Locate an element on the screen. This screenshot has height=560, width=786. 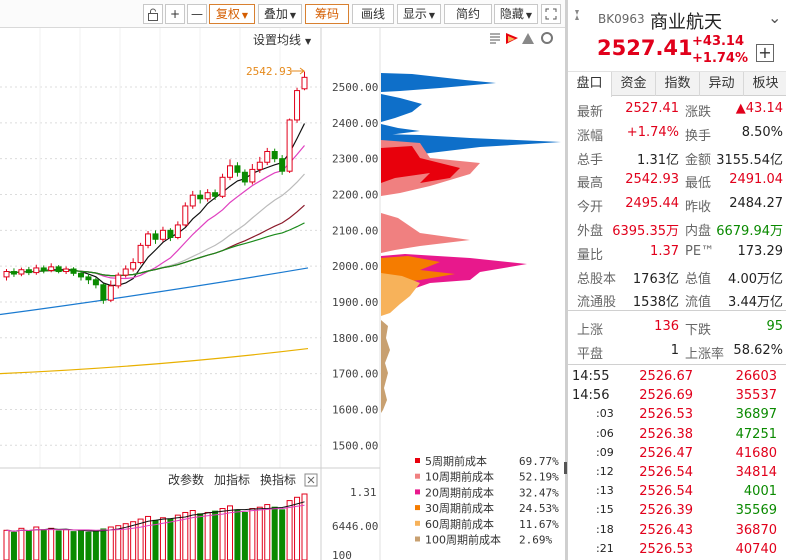
stat-row: 总股本 1763亿 总值 4.00万亿 is located at coordinates (677, 276).